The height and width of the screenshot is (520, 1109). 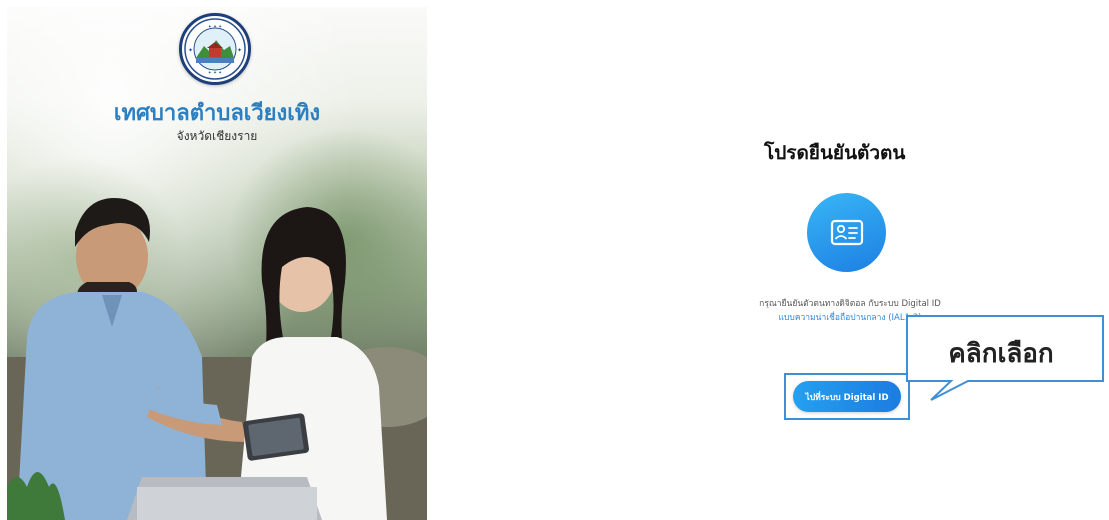 I want to click on province-name: จังหวัดเชียงราย, so click(x=217, y=136).